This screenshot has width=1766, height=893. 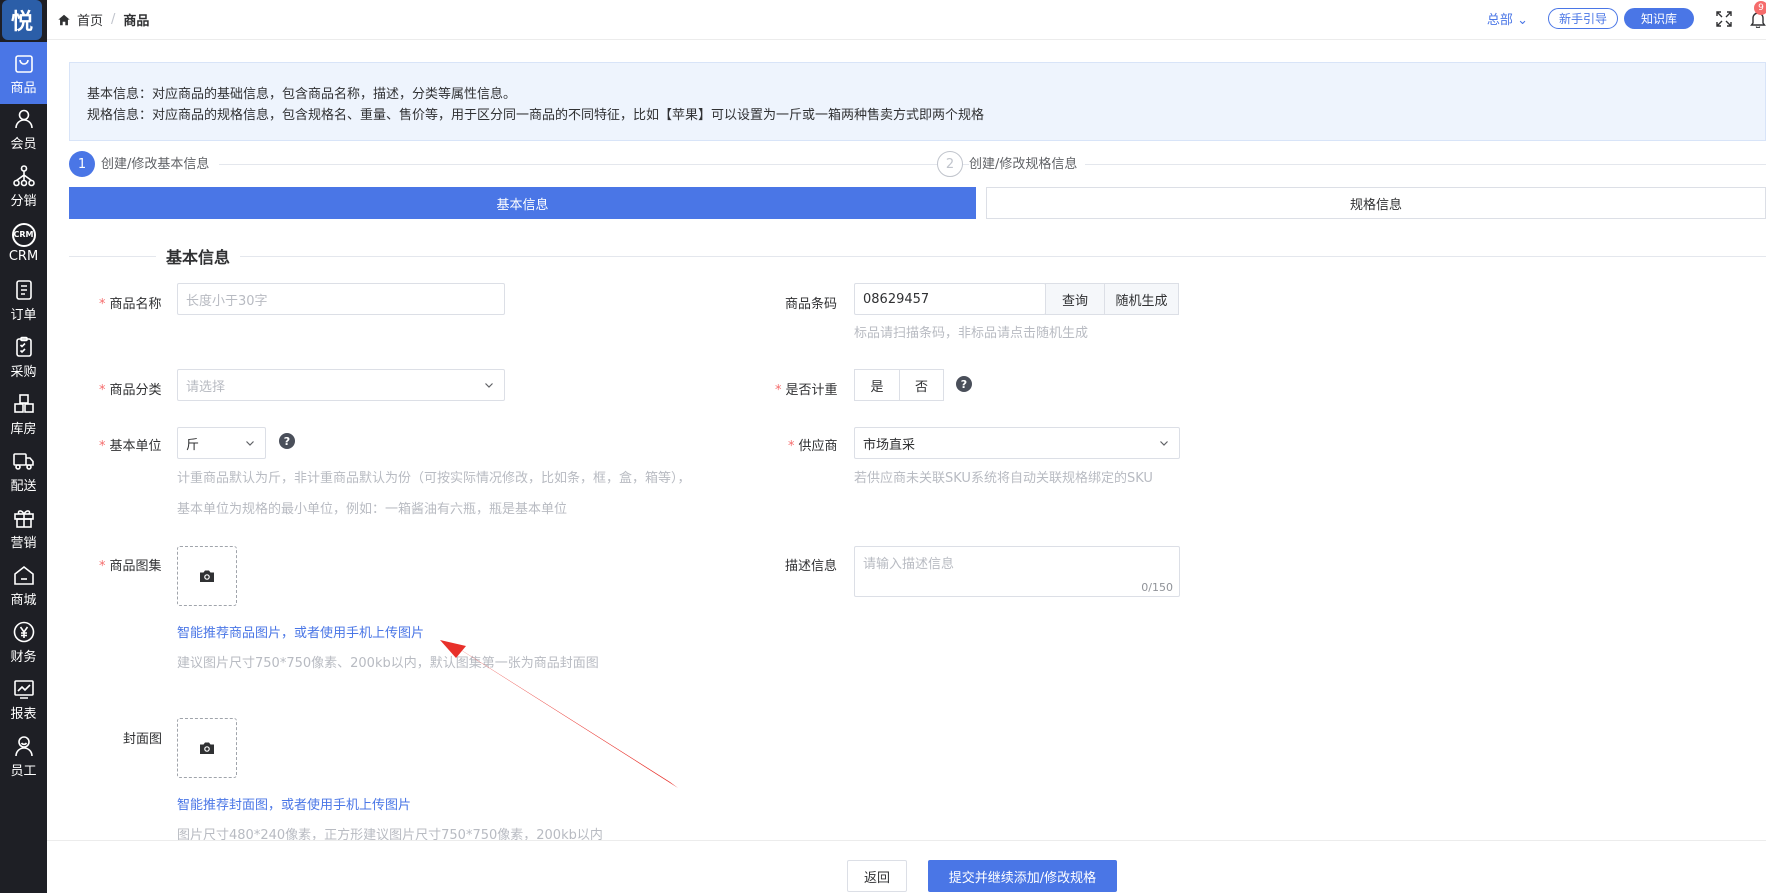 I want to click on sidebar-item-goods: 商品, so click(x=23, y=73).